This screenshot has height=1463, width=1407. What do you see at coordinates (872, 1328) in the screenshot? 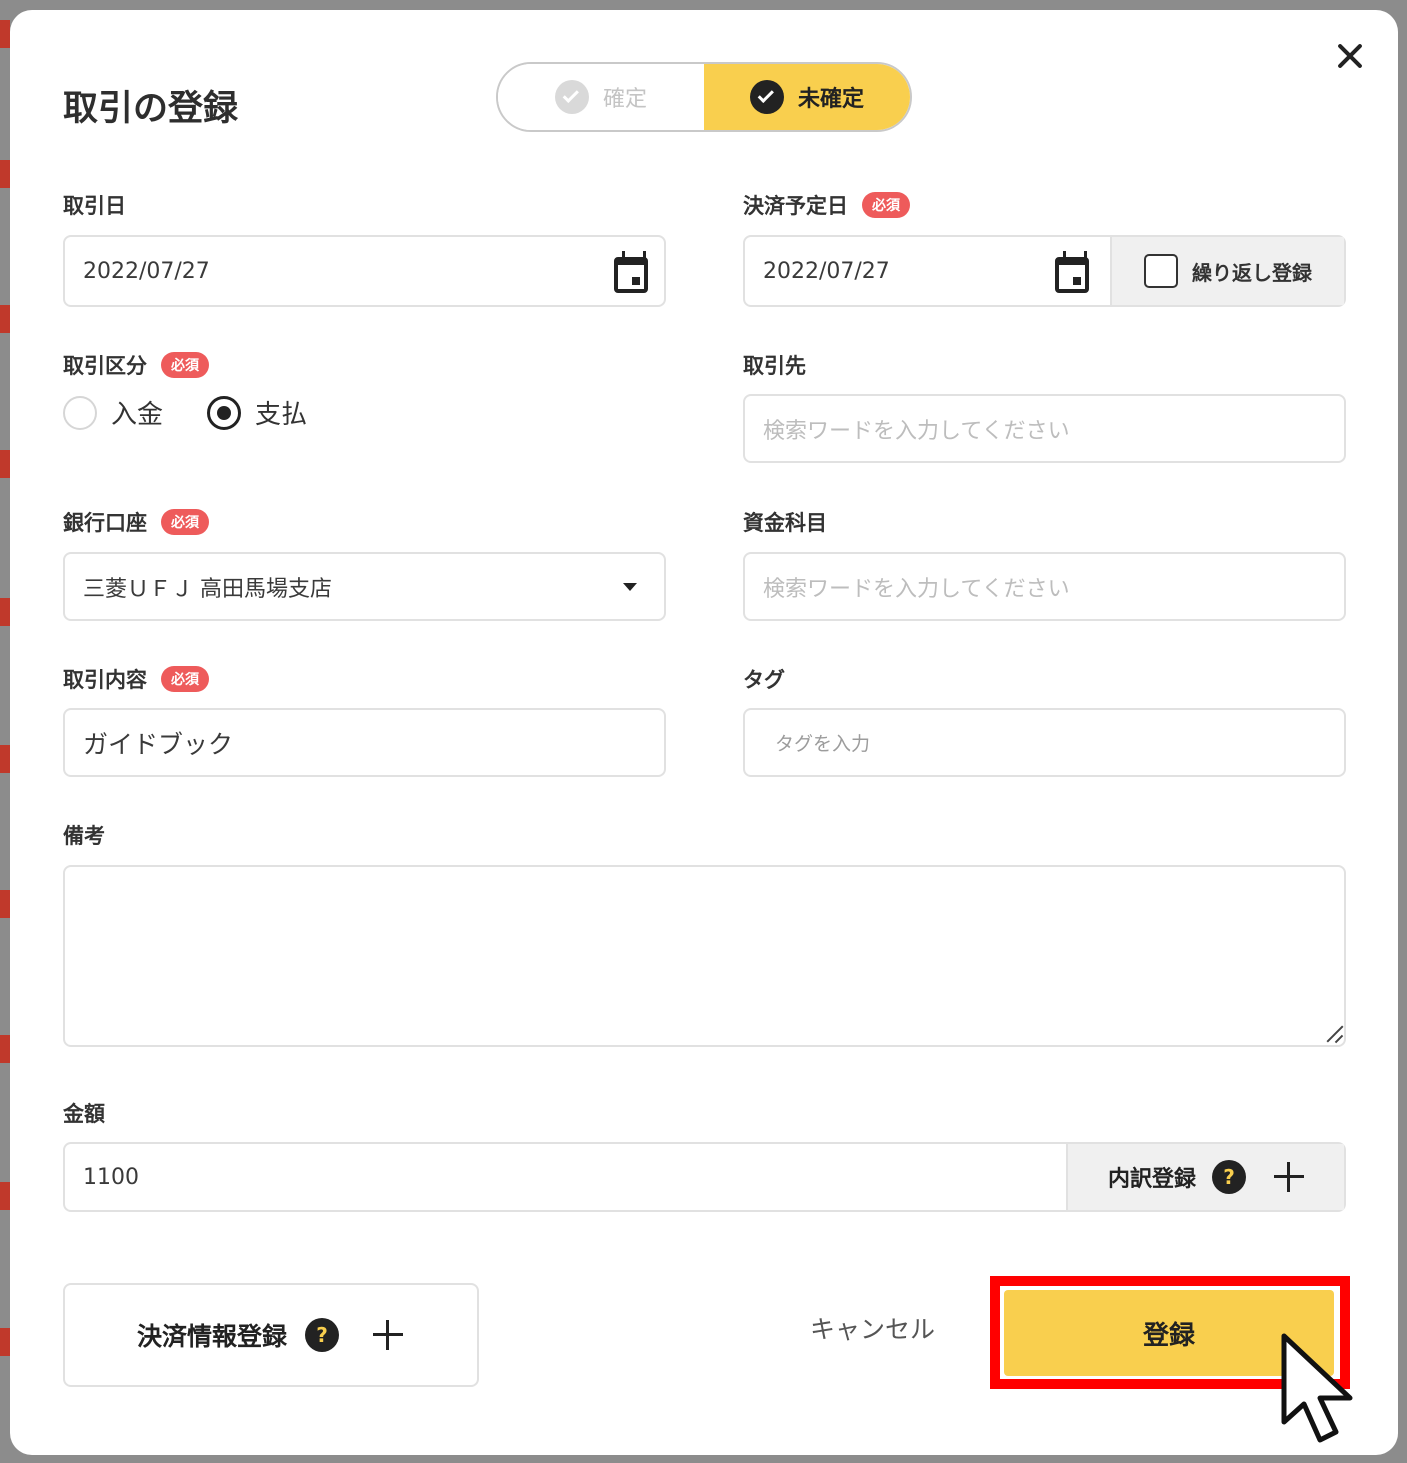
I see `cancel-button: キャンセル` at bounding box center [872, 1328].